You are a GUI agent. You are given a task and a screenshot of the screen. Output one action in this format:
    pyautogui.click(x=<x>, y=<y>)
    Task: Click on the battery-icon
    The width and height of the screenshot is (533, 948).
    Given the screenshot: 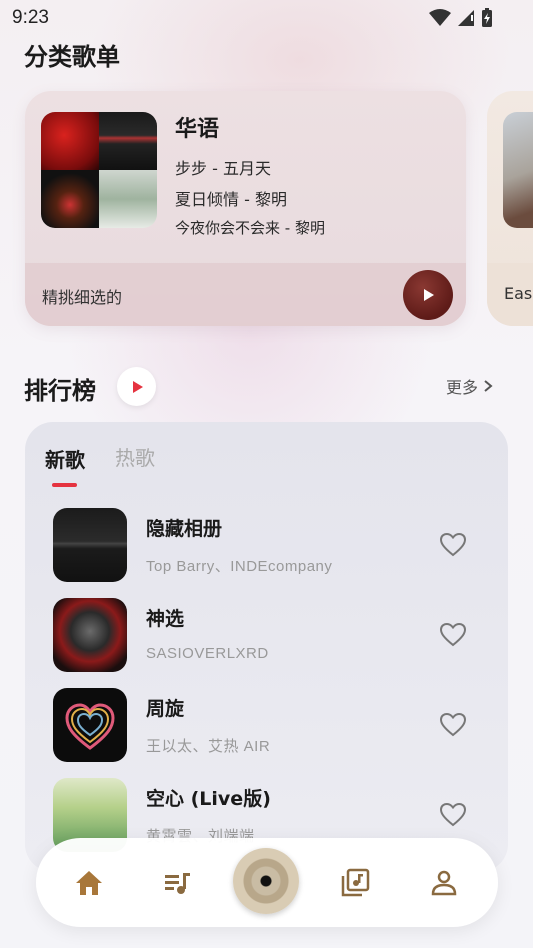 What is the action you would take?
    pyautogui.click(x=487, y=17)
    